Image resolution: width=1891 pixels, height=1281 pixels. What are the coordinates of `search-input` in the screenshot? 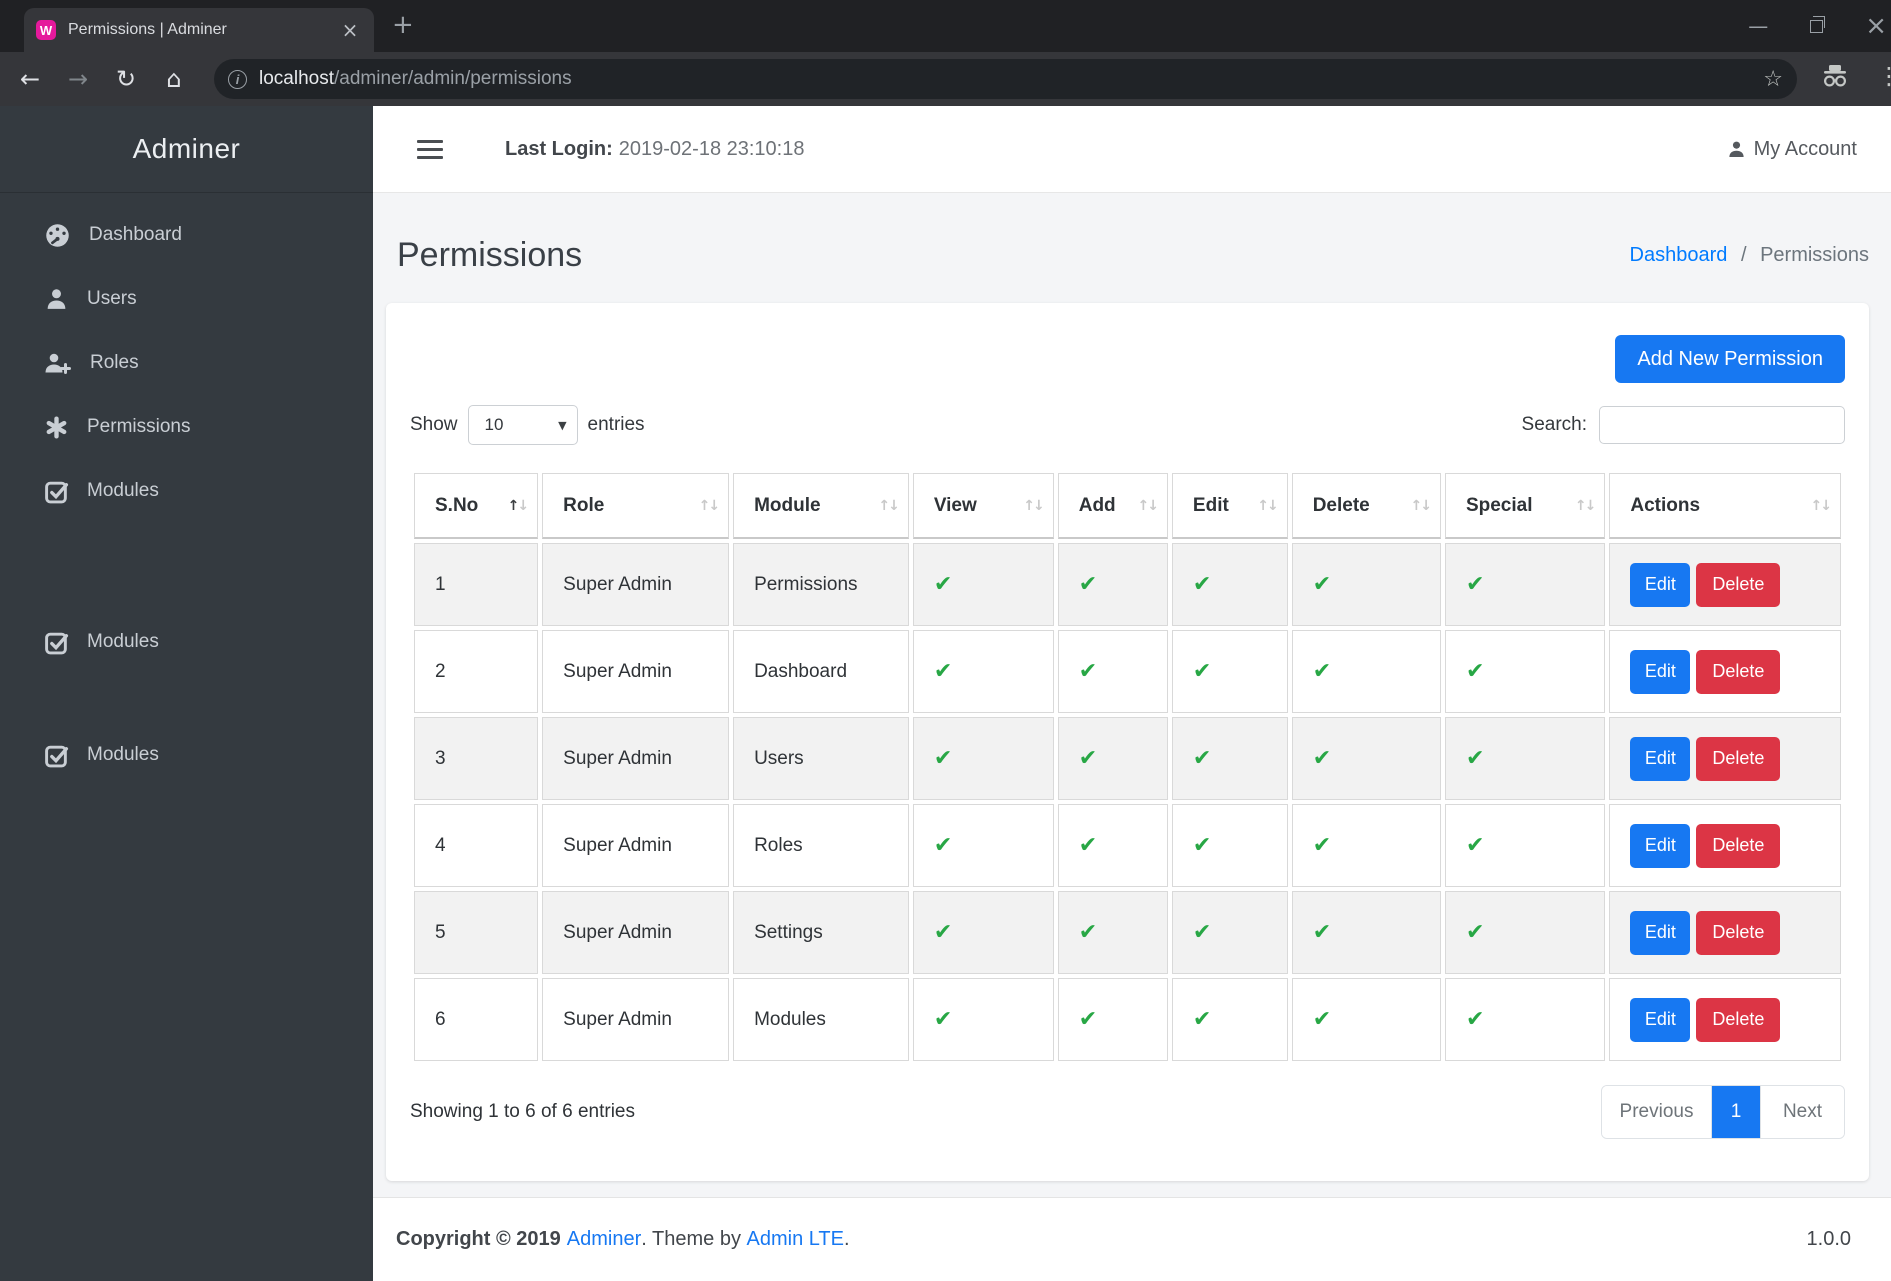 It's located at (1722, 425).